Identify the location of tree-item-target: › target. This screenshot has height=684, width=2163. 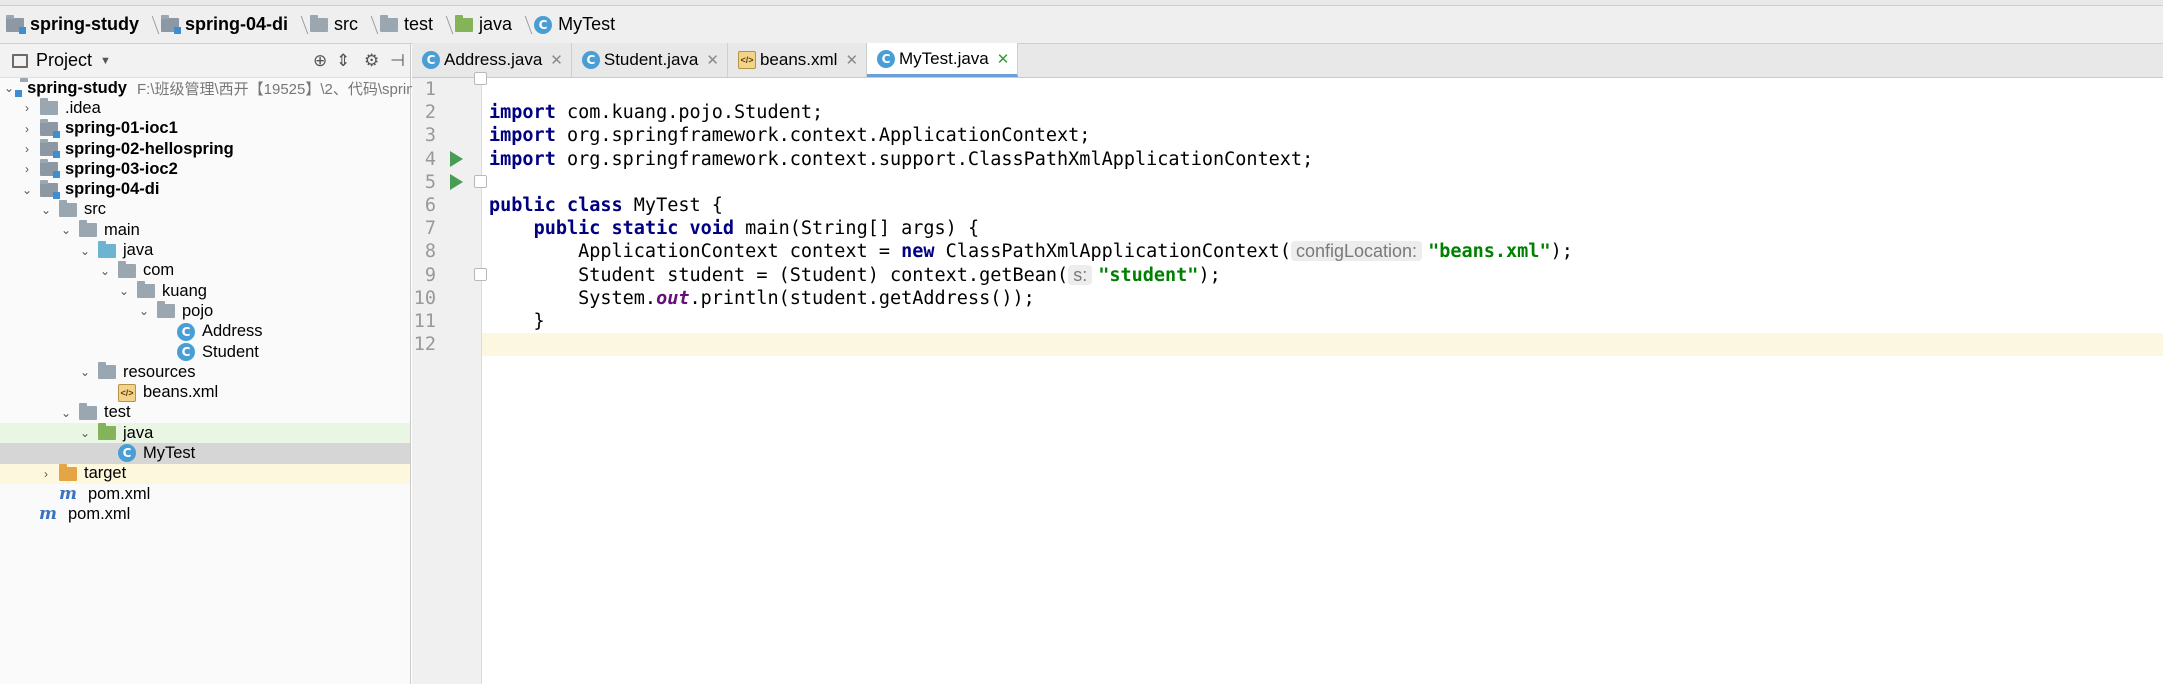
(205, 473).